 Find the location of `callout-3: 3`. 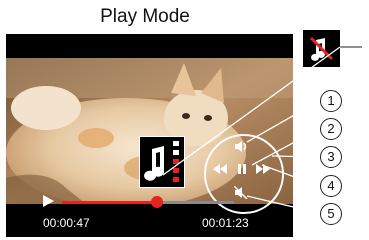

callout-3: 3 is located at coordinates (331, 157).